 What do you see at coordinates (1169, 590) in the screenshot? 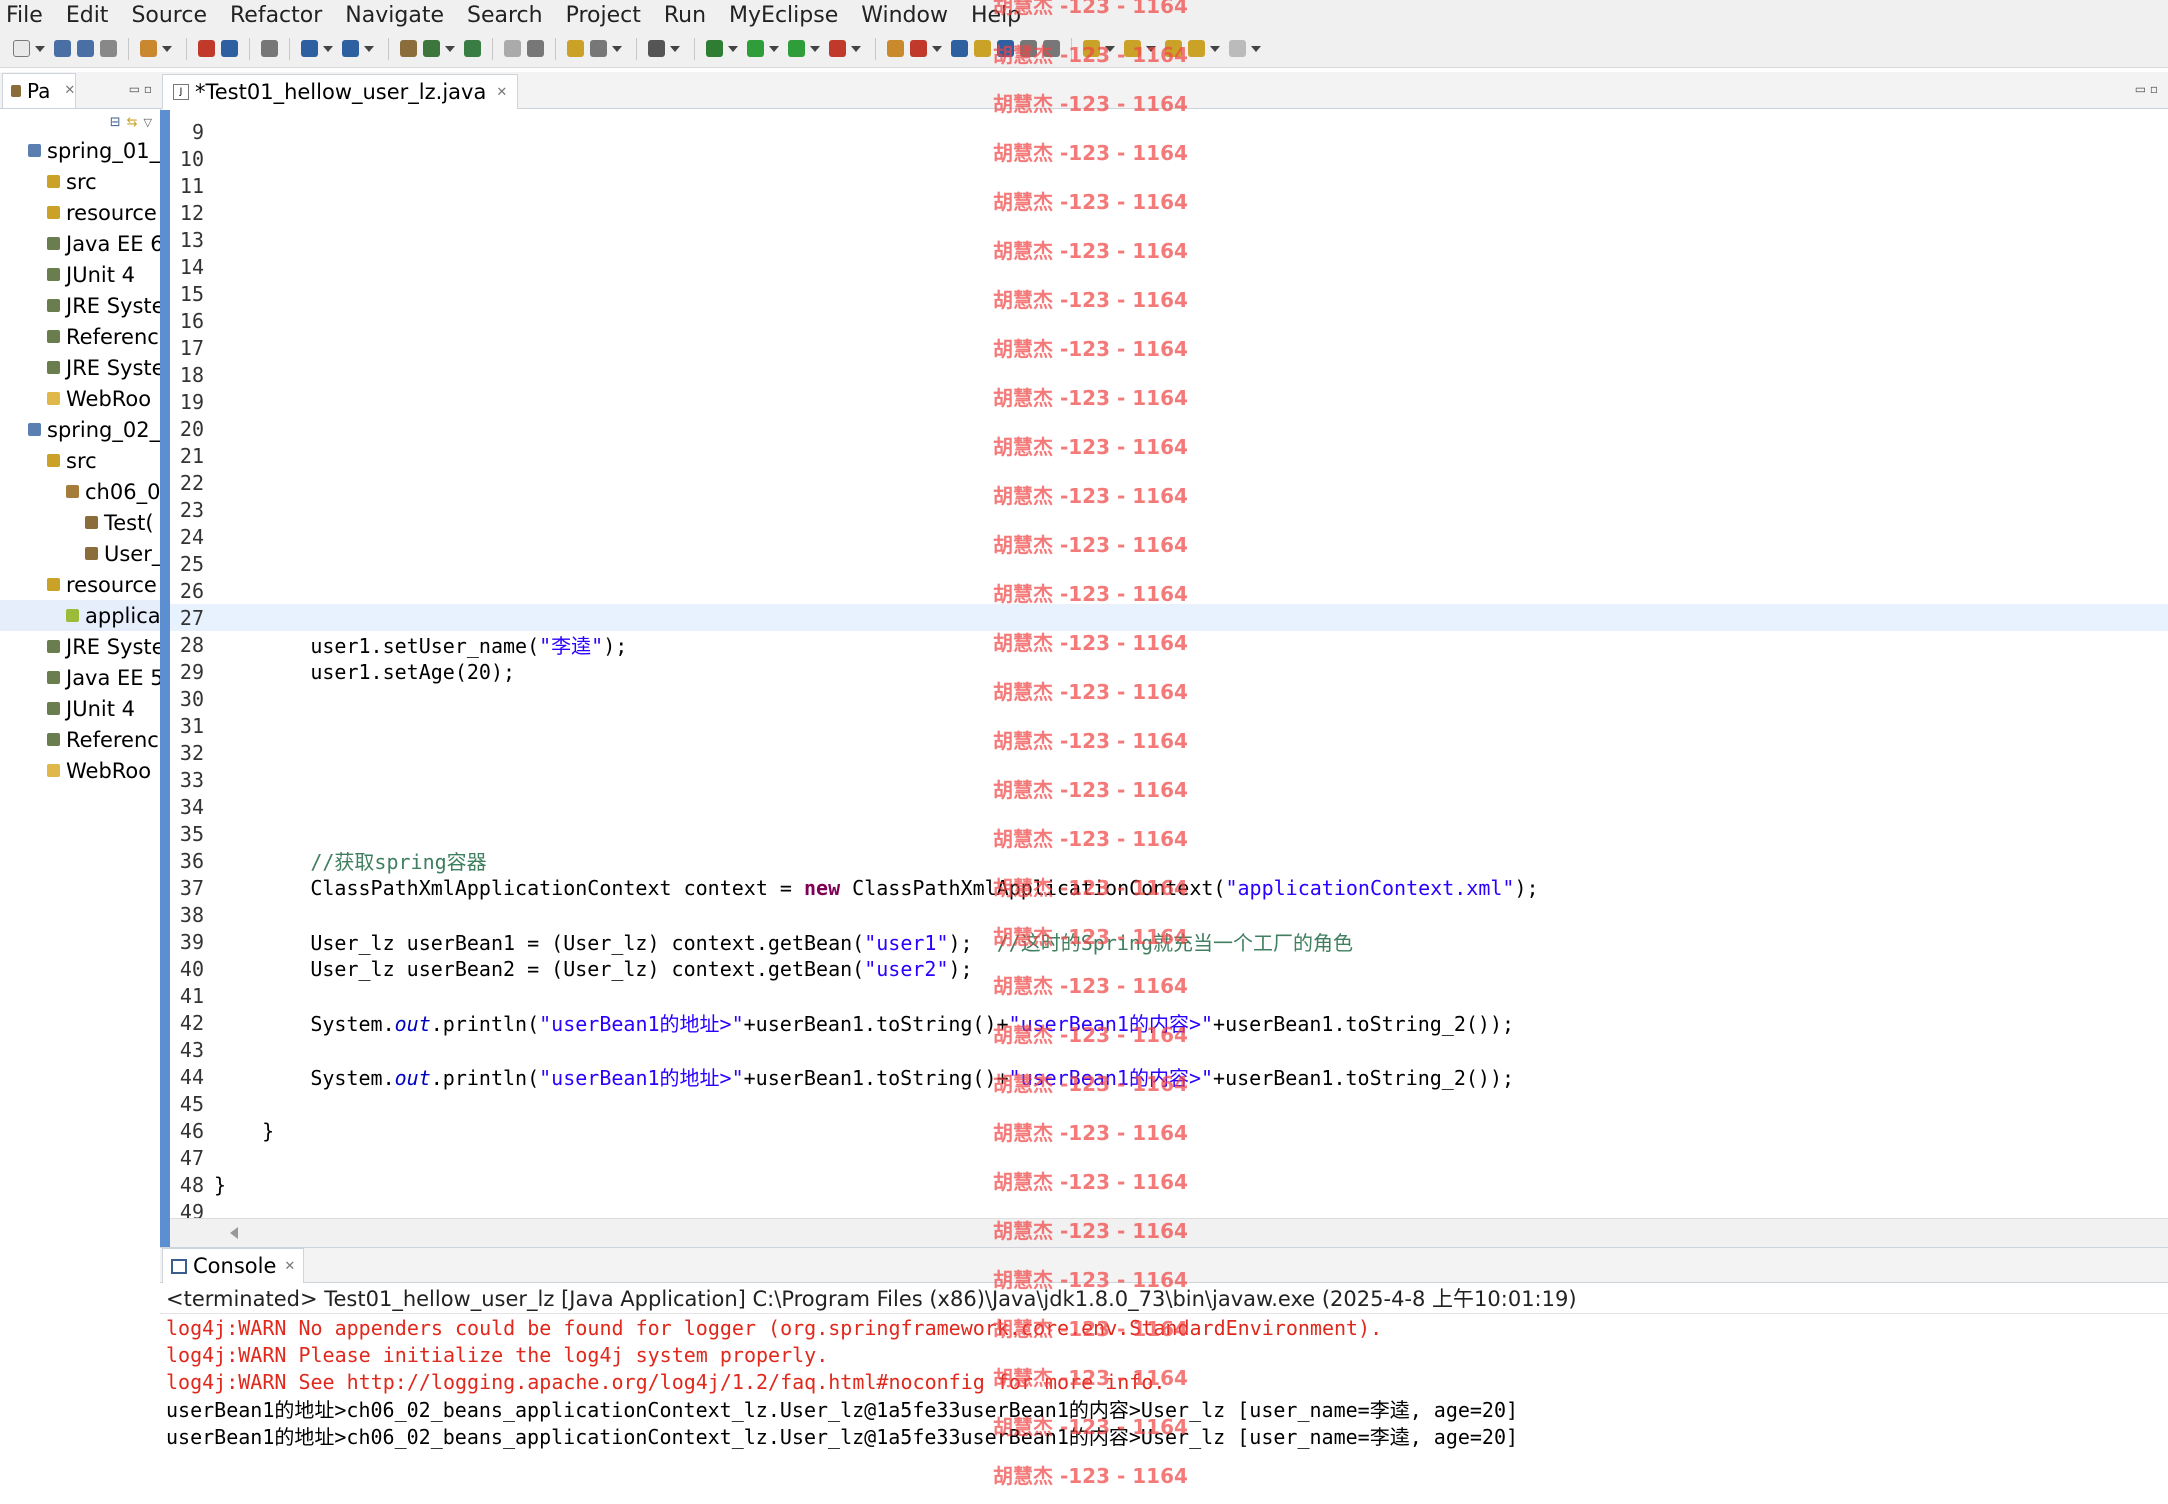
I see `code-line: 26` at bounding box center [1169, 590].